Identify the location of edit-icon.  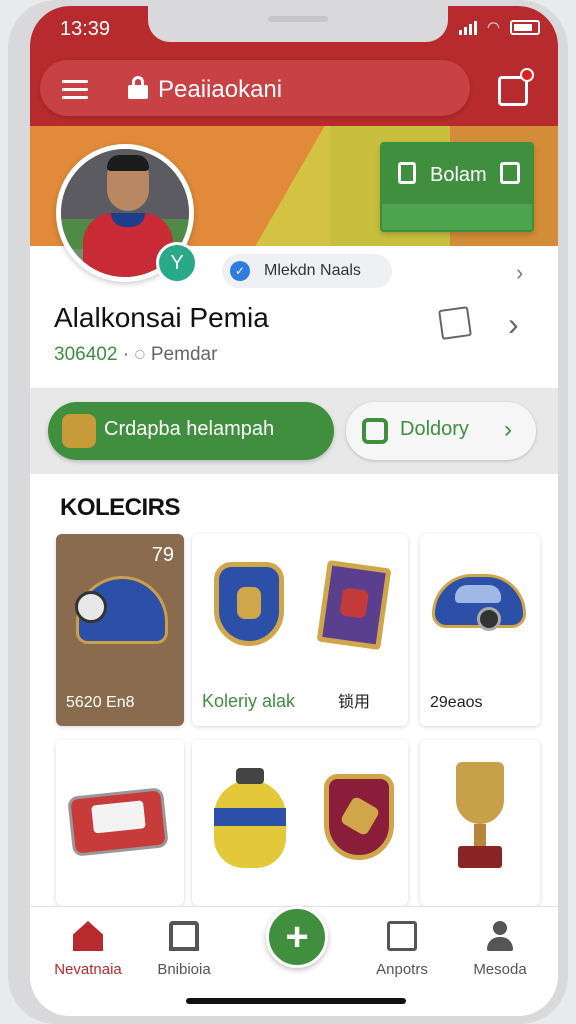
(455, 323).